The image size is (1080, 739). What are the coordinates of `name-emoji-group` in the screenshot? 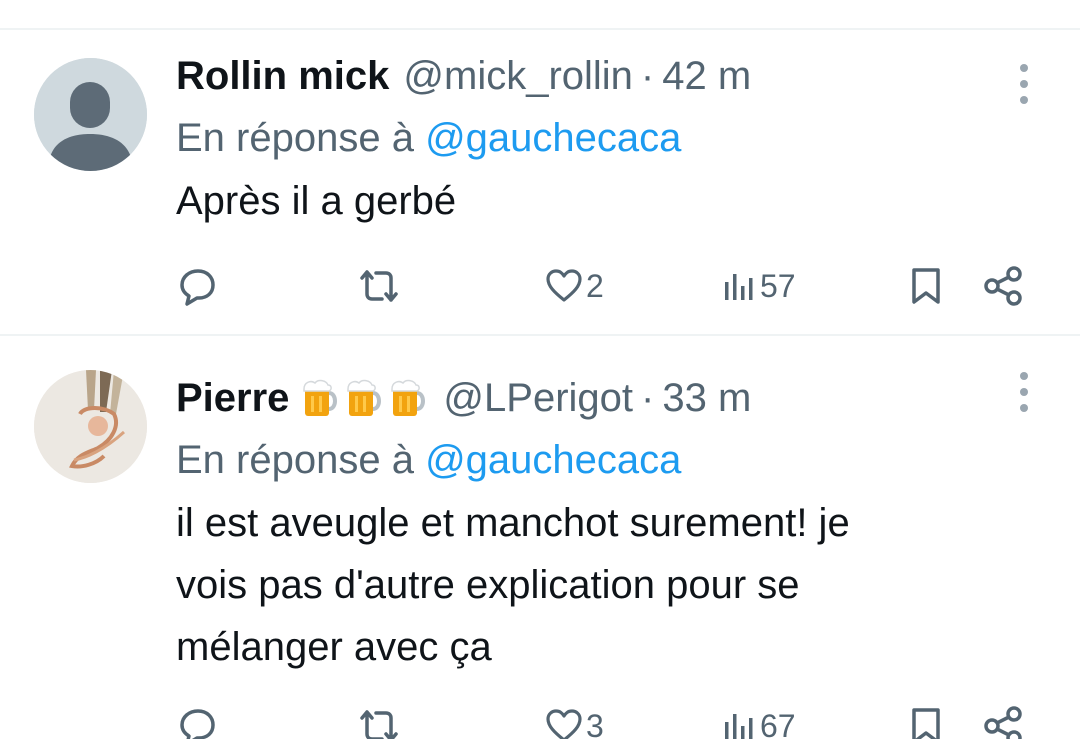 It's located at (365, 398).